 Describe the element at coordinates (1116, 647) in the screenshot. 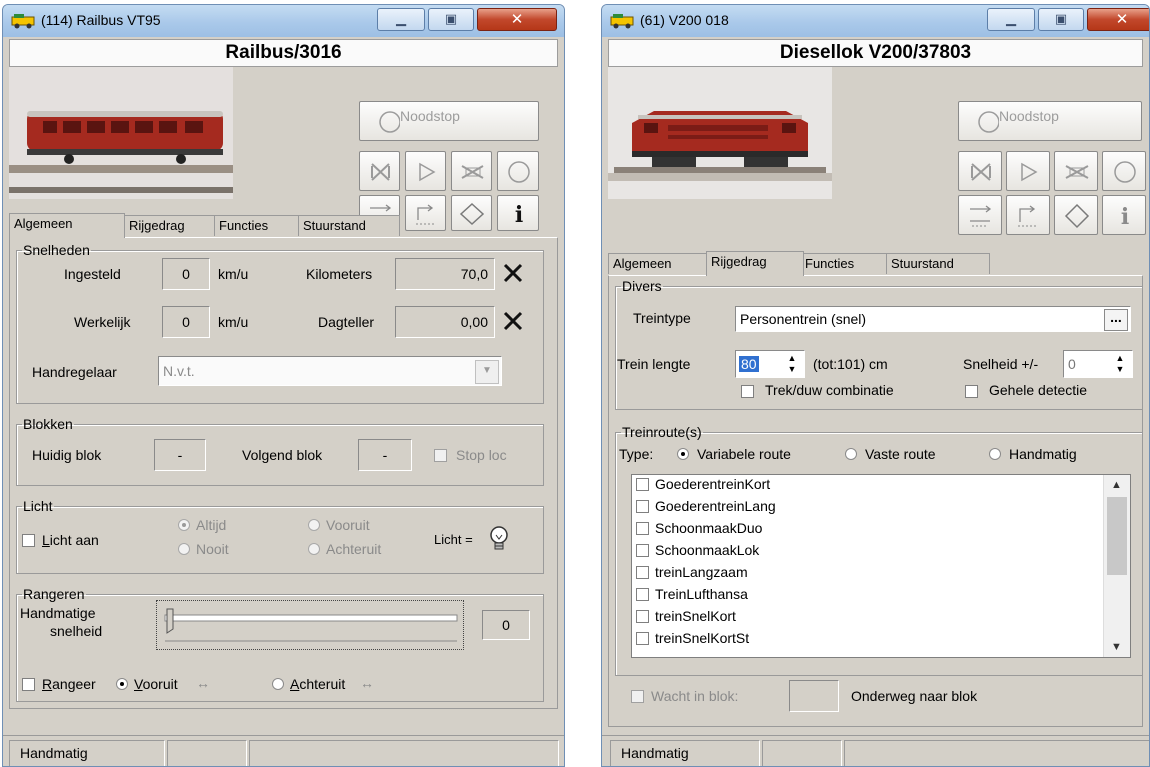

I see `scroll-down-icon: ▼` at that location.